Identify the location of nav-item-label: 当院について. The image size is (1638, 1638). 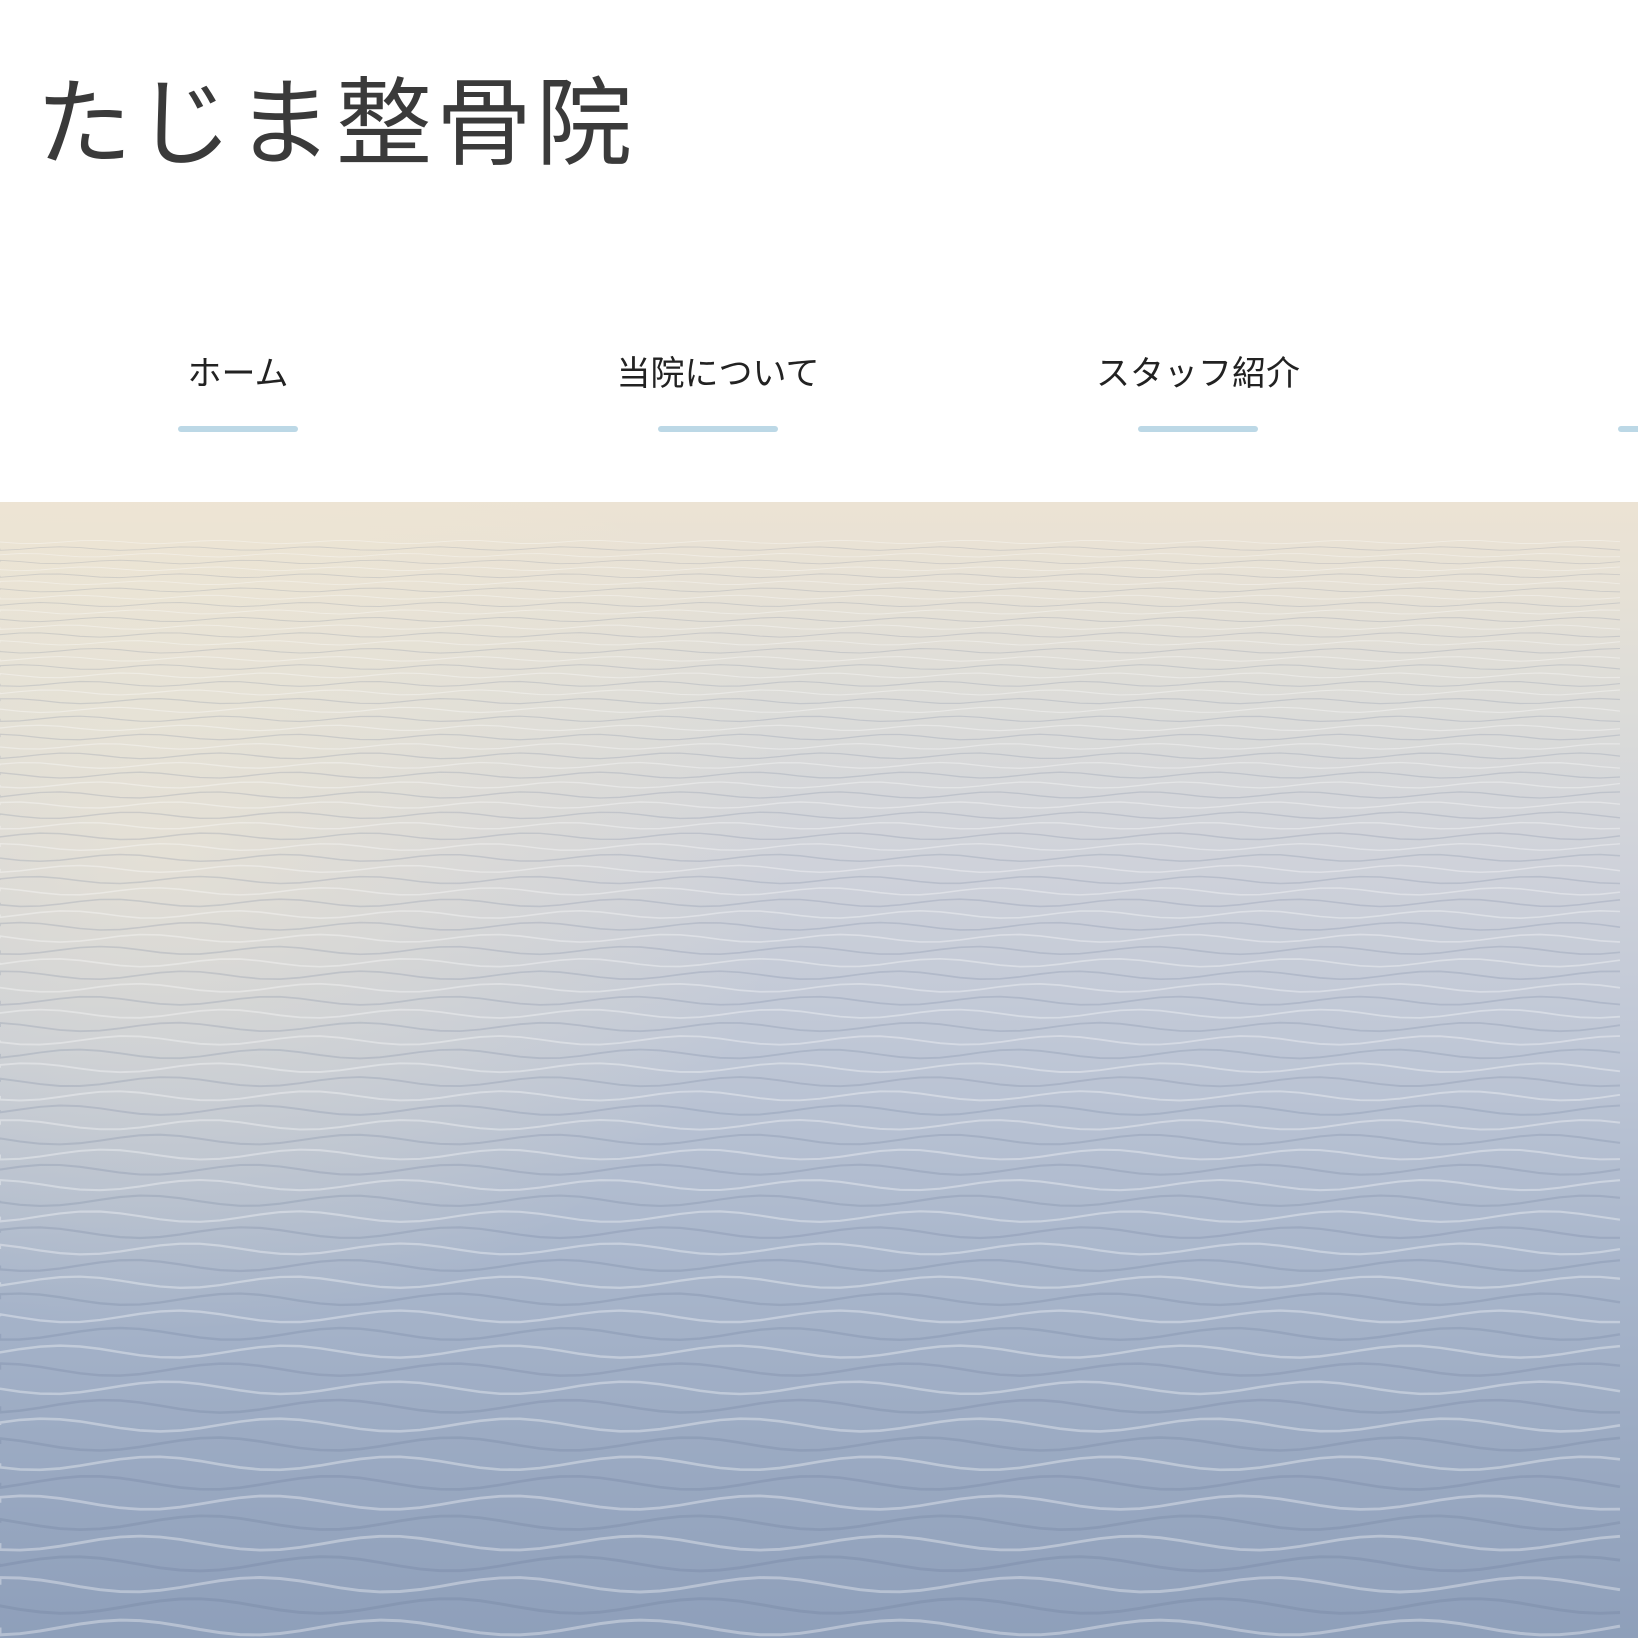
(718, 374).